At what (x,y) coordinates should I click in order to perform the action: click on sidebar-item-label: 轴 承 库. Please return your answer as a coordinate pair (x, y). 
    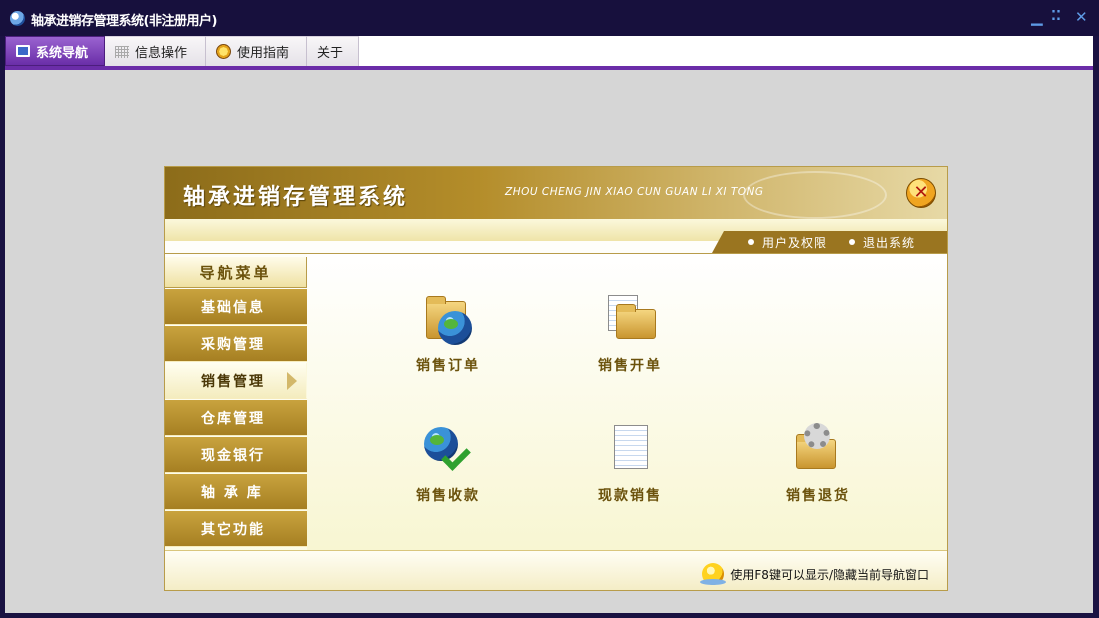
    Looking at the image, I should click on (232, 492).